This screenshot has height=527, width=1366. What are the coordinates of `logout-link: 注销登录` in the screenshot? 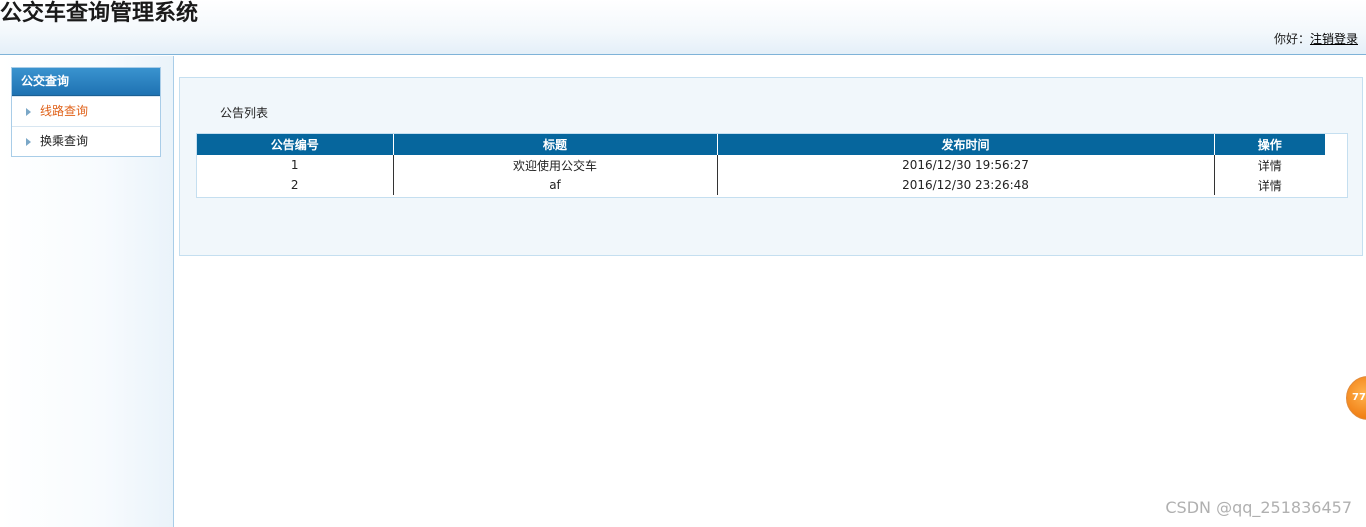 It's located at (1334, 39).